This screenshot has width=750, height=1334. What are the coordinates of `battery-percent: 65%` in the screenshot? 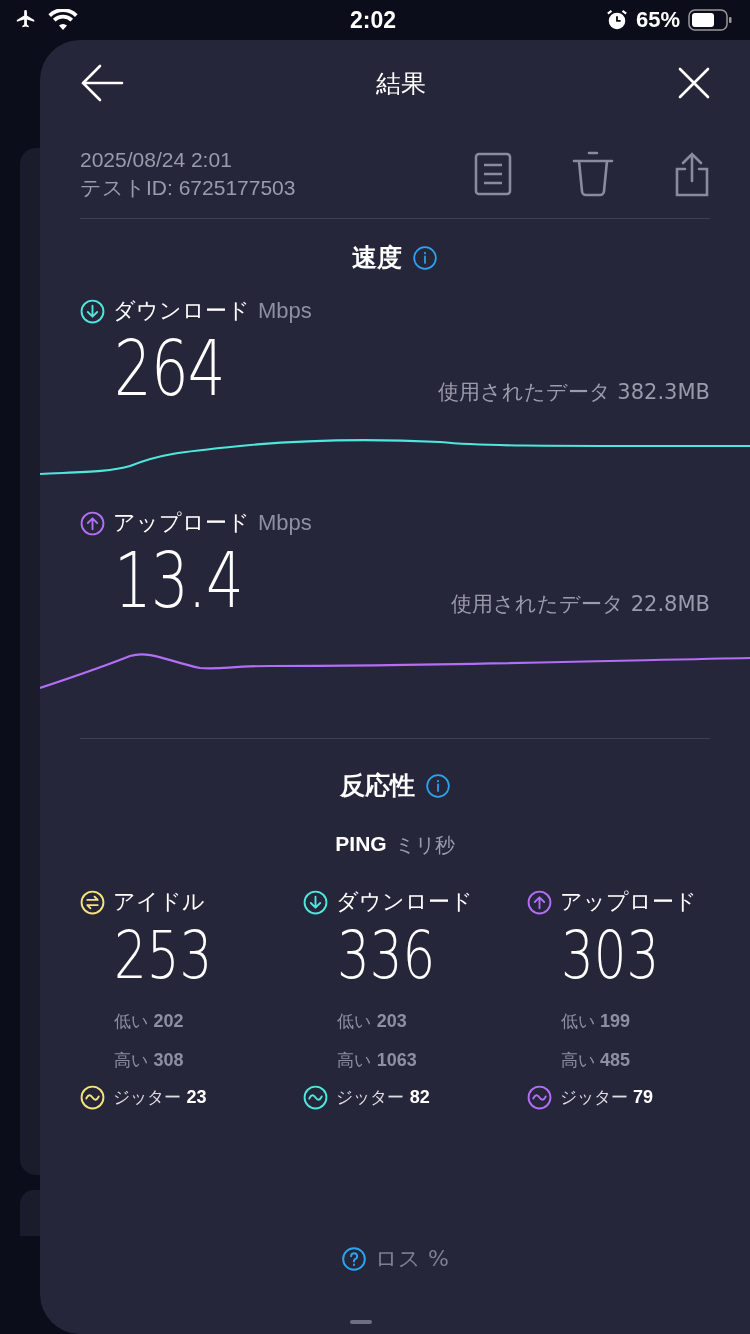 It's located at (657, 20).